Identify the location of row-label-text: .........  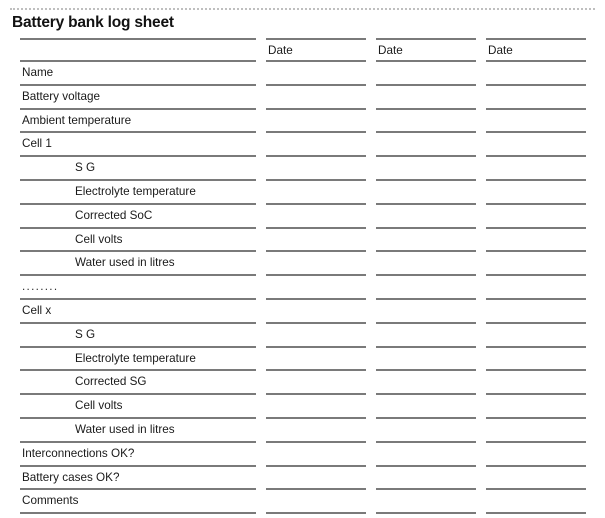
(40, 287).